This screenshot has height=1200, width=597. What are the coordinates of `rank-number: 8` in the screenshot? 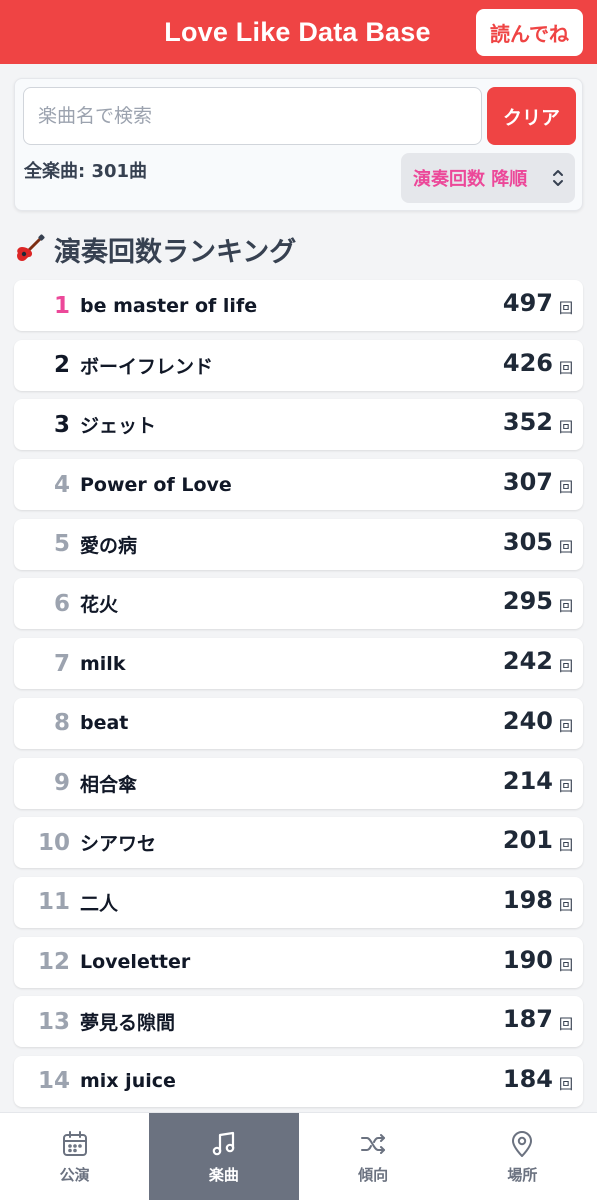 It's located at (61, 723).